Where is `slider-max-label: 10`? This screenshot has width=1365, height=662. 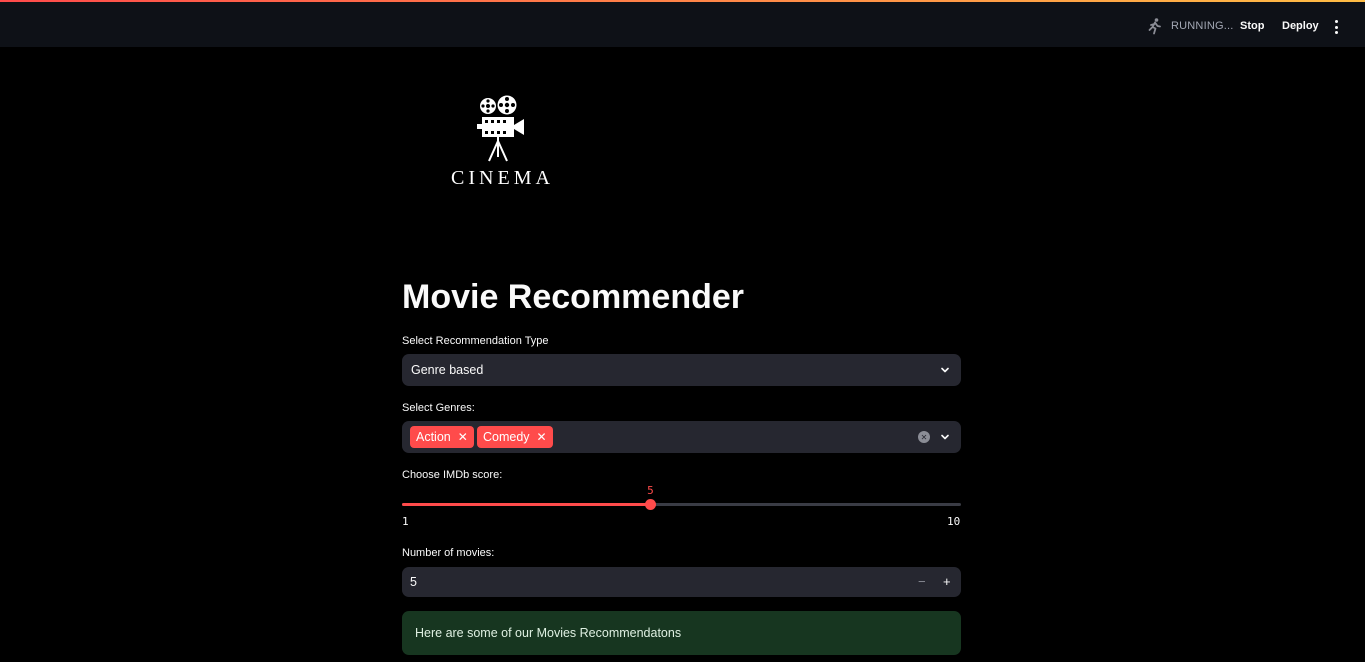
slider-max-label: 10 is located at coordinates (954, 521).